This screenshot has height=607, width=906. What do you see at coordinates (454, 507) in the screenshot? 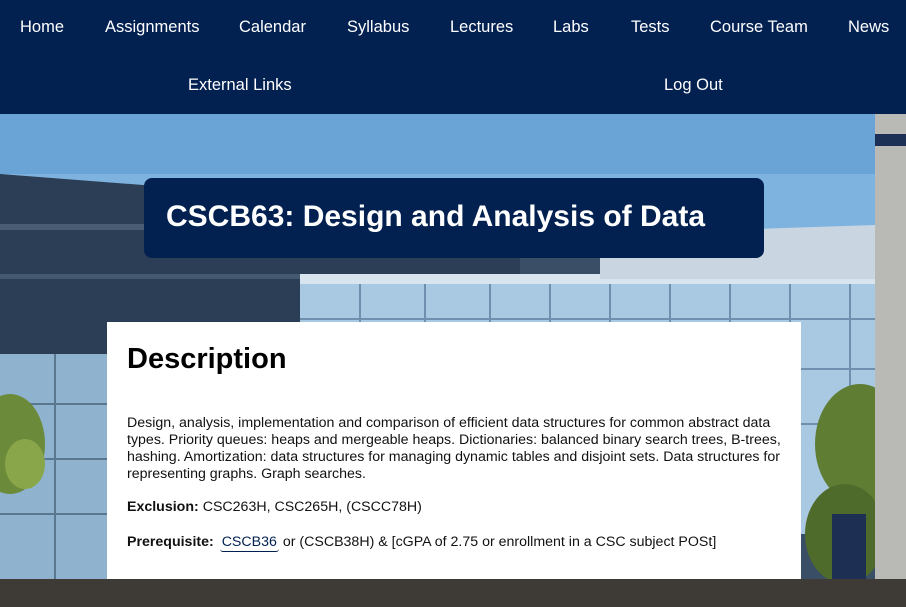
I see `exclusion-line: Exclusion: CSC263H, CSC265H, (CSCC78H)` at bounding box center [454, 507].